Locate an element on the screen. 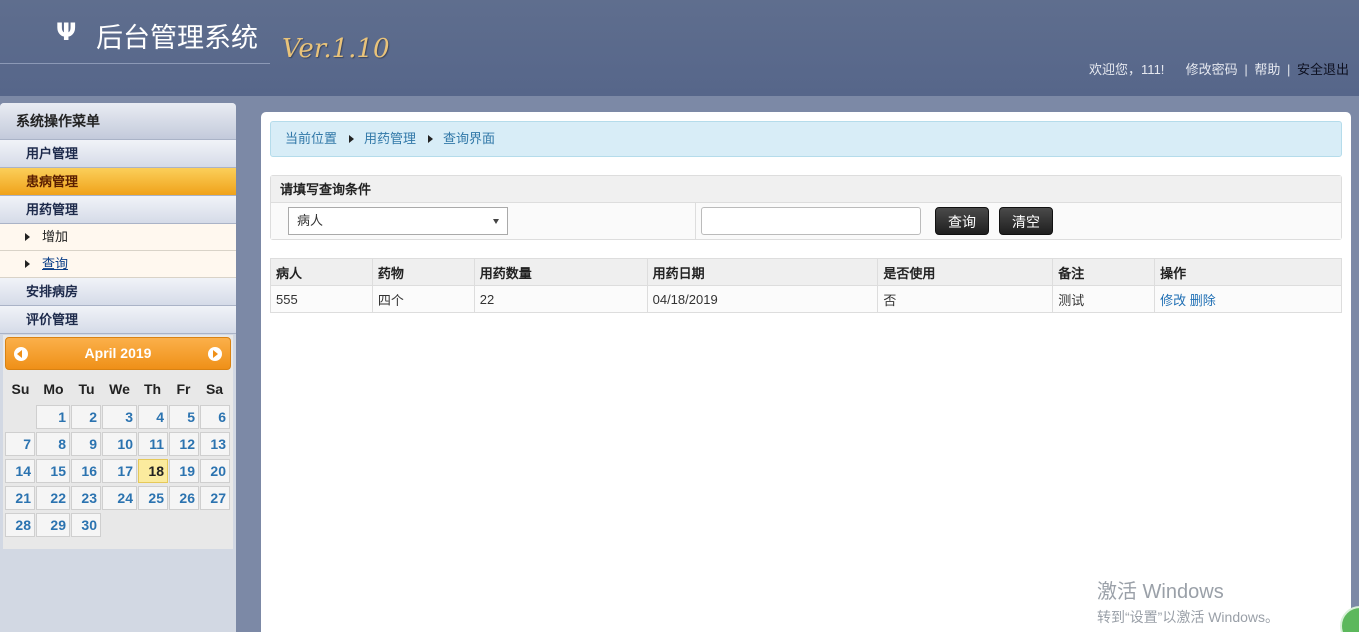 This screenshot has width=1359, height=632. arrow-right-icon is located at coordinates (27, 264).